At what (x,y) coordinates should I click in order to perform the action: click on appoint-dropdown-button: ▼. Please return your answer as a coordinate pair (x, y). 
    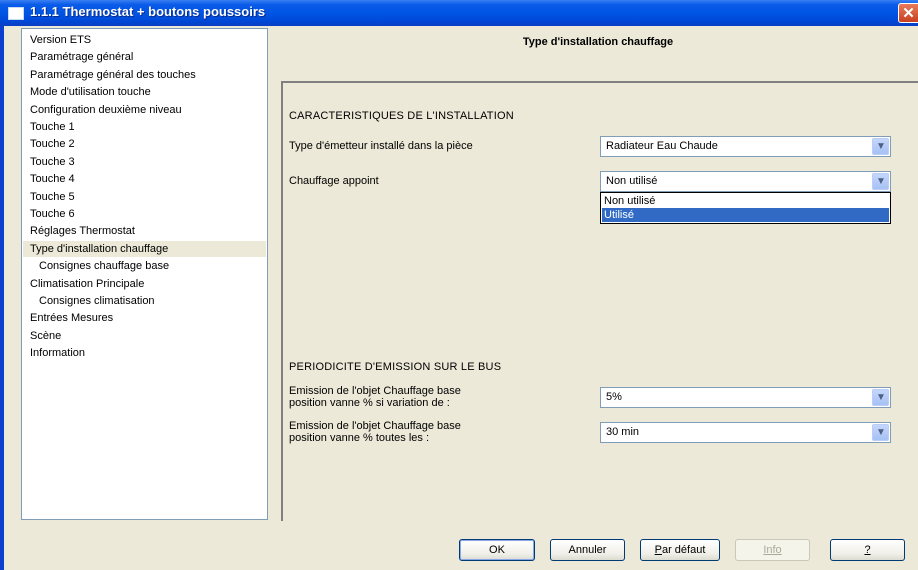
    Looking at the image, I should click on (880, 181).